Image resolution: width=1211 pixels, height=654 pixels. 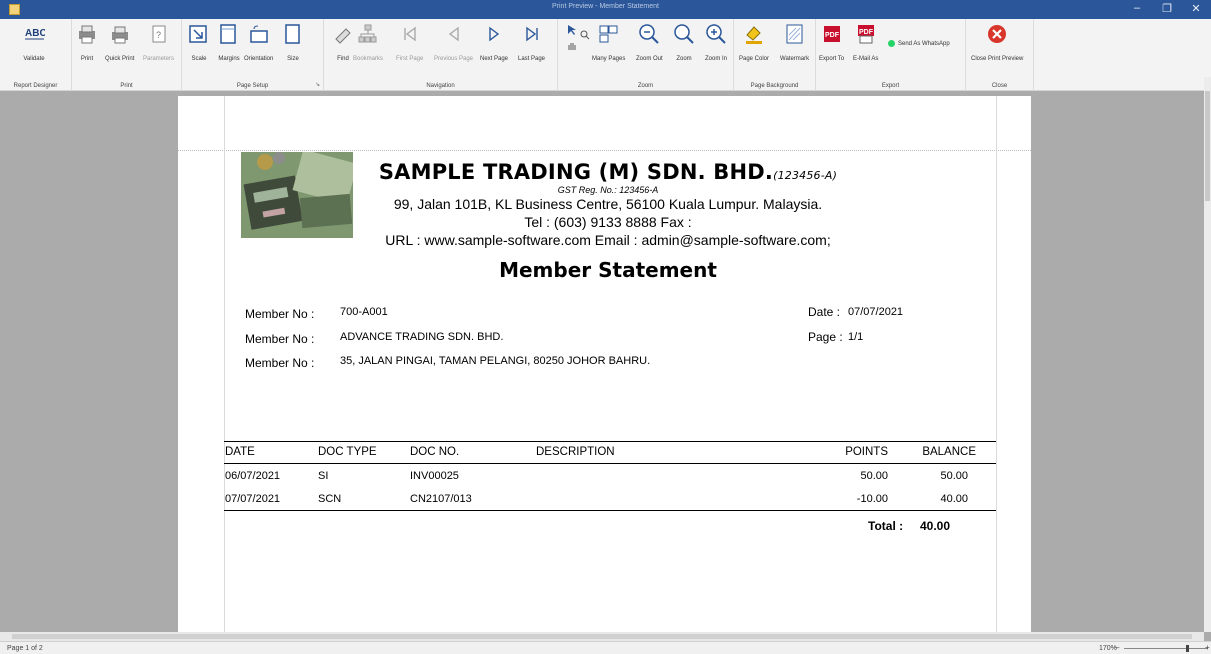 What do you see at coordinates (954, 499) in the screenshot?
I see `row-balance: 40.00` at bounding box center [954, 499].